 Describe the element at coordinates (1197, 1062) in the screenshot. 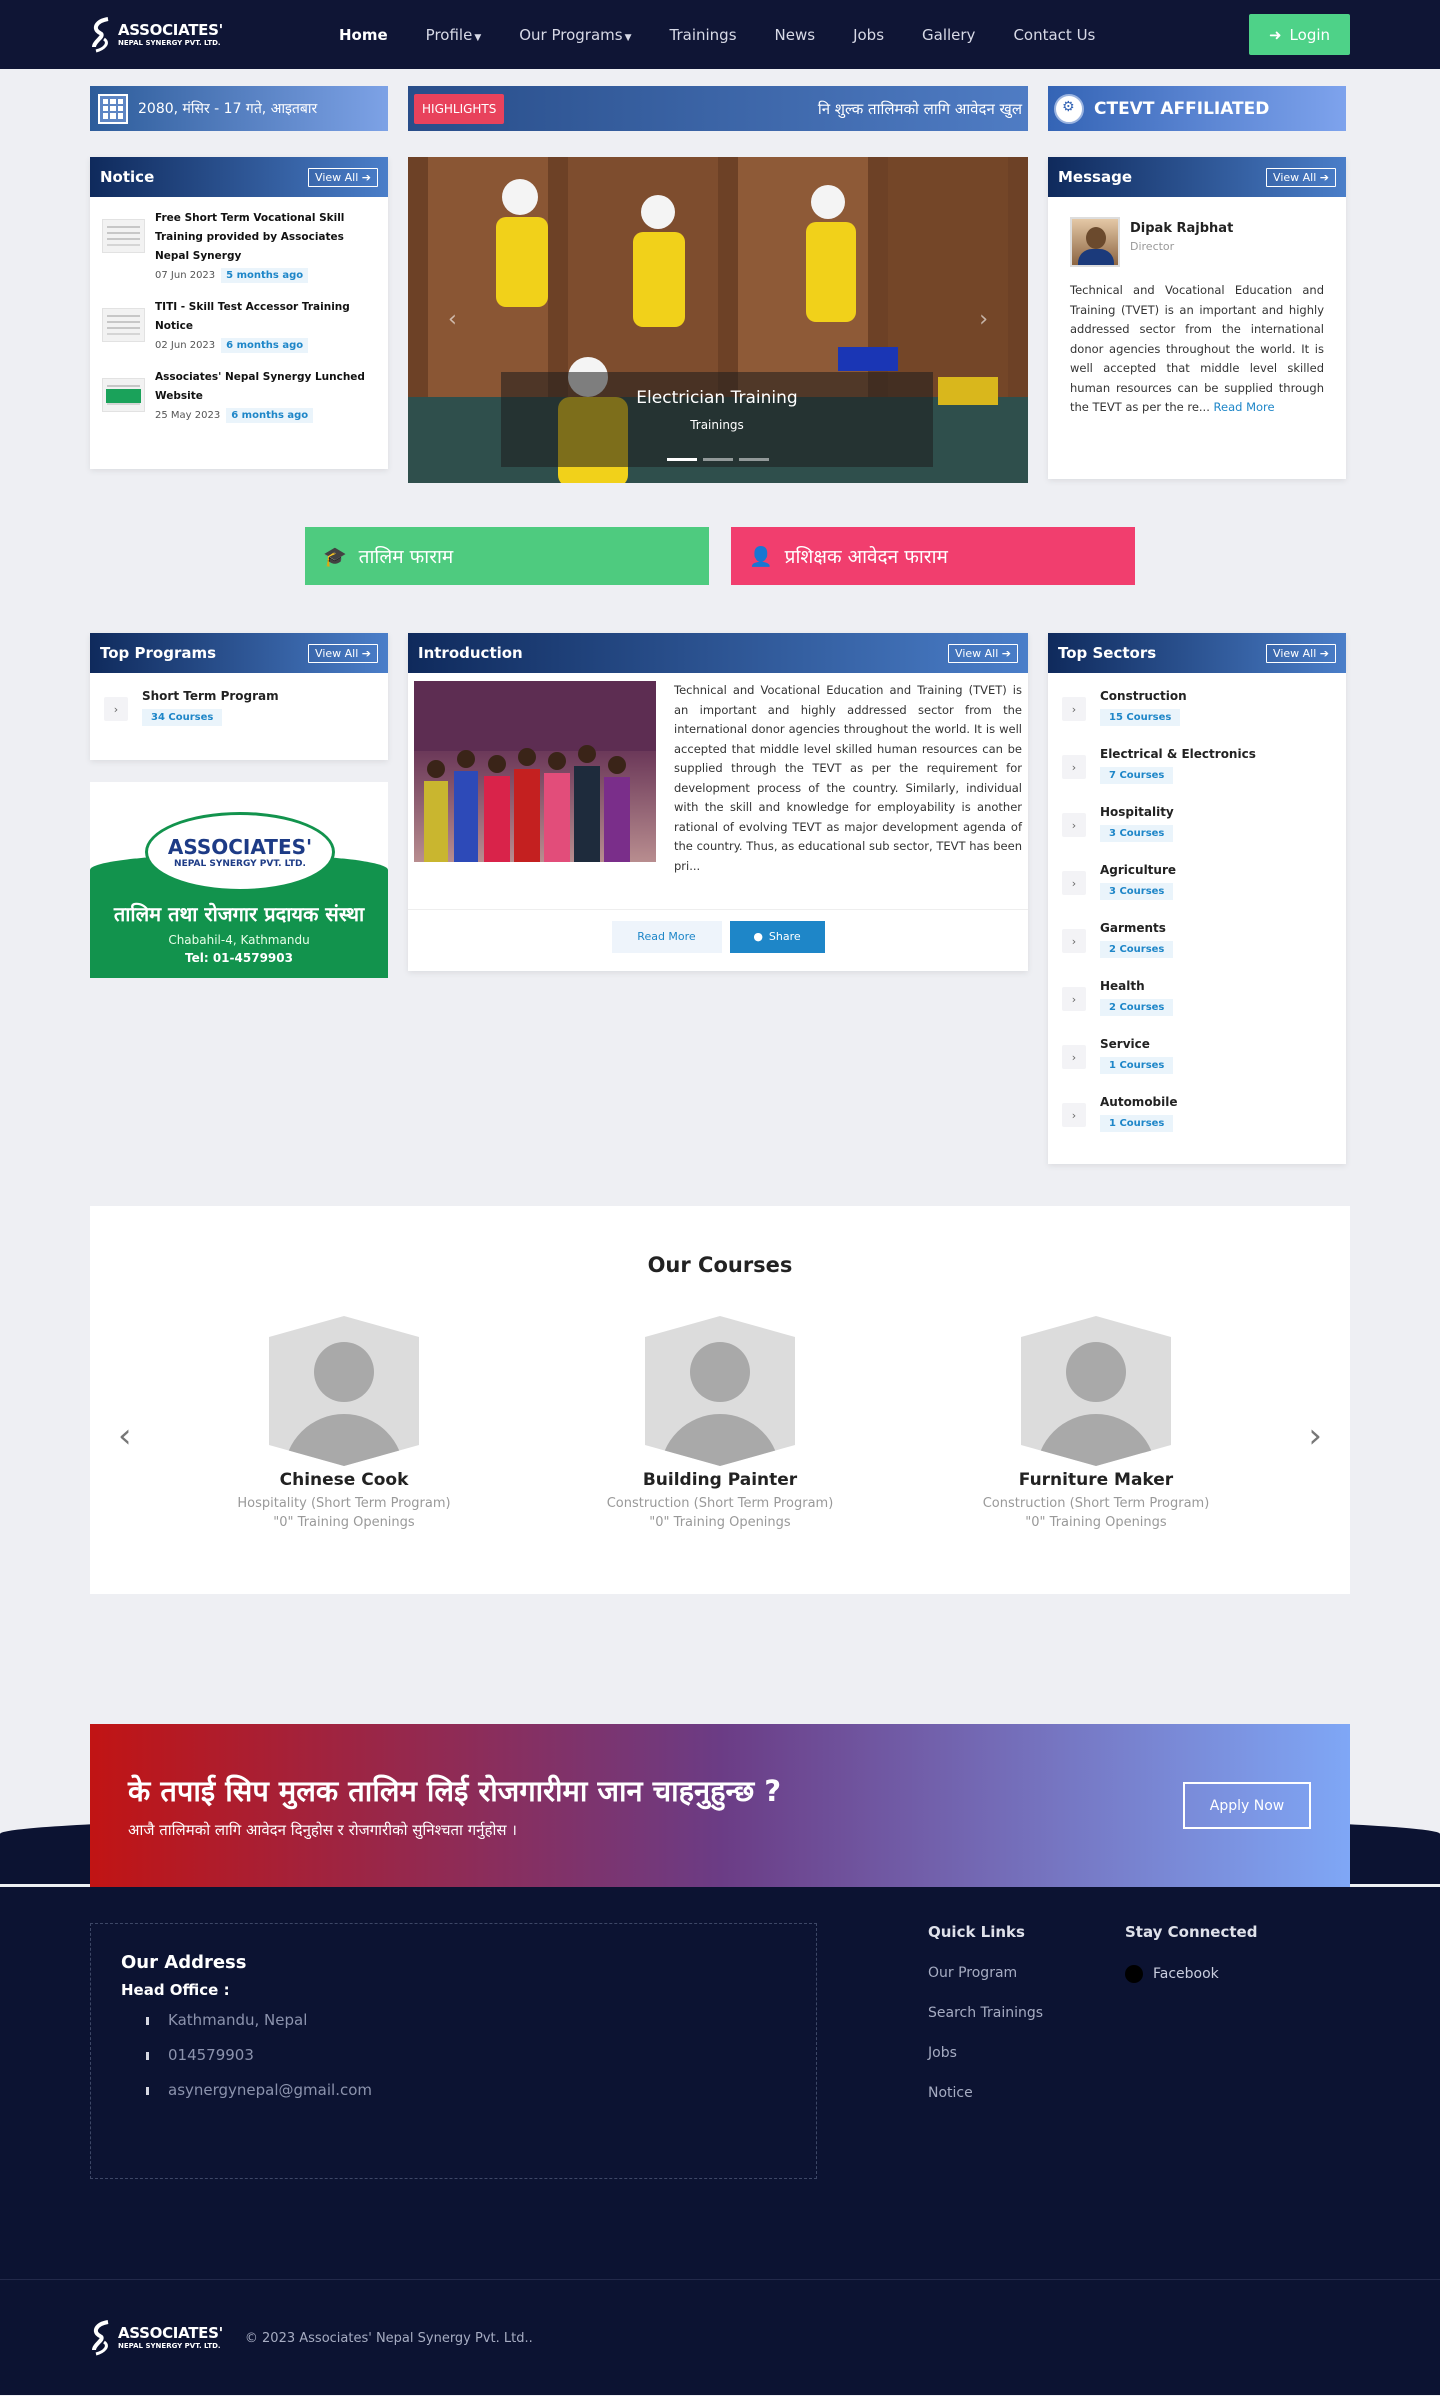

I see `sector-item: › Service 1 Courses` at that location.